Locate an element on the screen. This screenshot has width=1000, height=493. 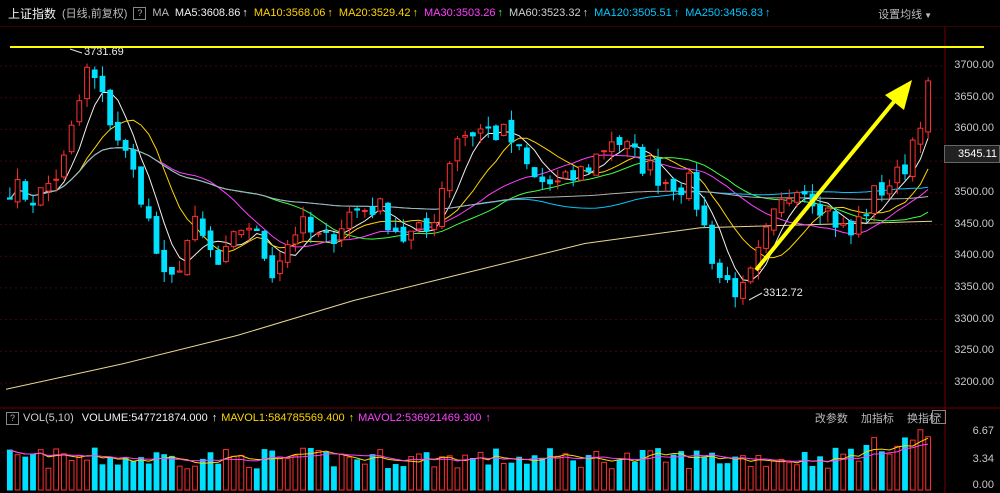
settings-ma-button: 设置均线 ▼ is located at coordinates (905, 14).